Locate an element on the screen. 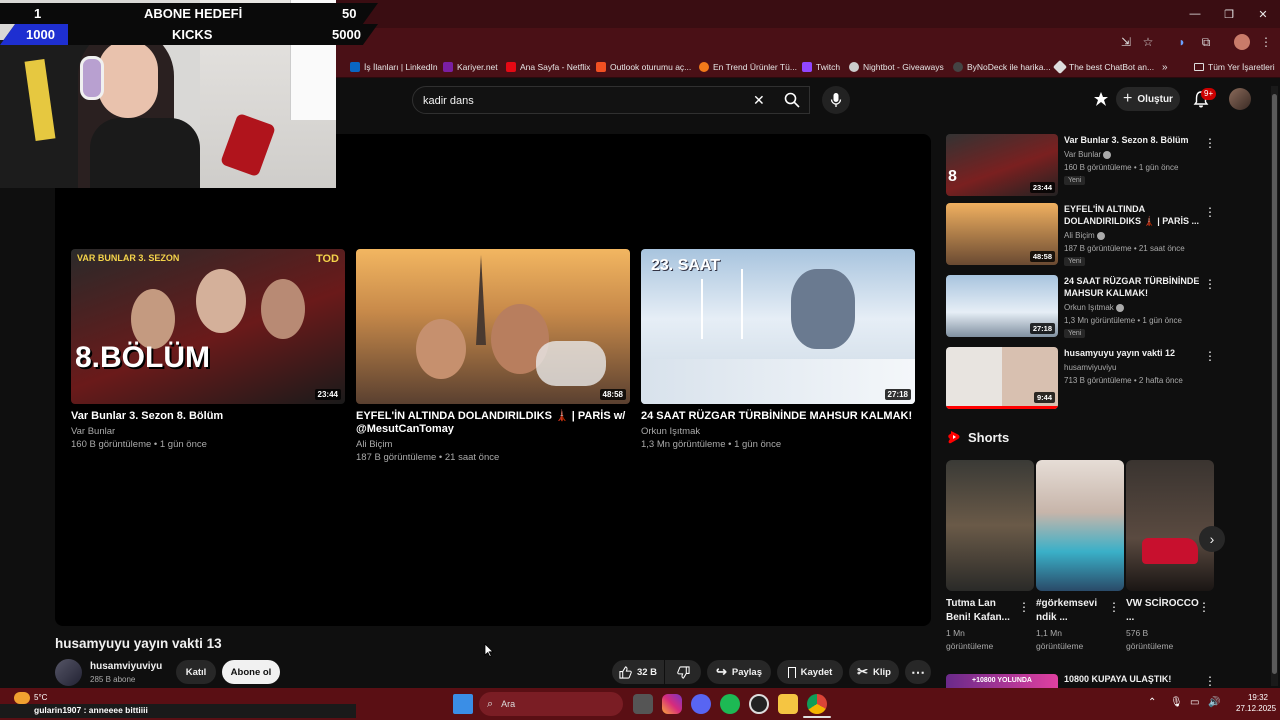  like-button: 32 B is located at coordinates (638, 672).